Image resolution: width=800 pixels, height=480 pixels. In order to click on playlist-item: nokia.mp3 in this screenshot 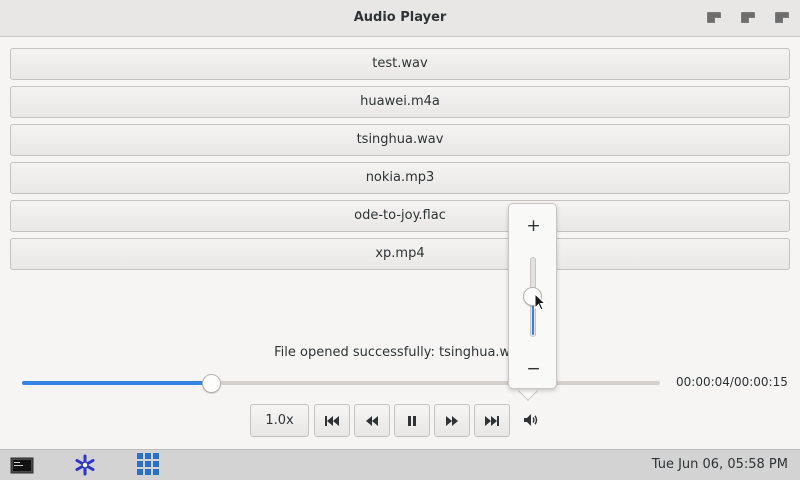, I will do `click(400, 178)`.